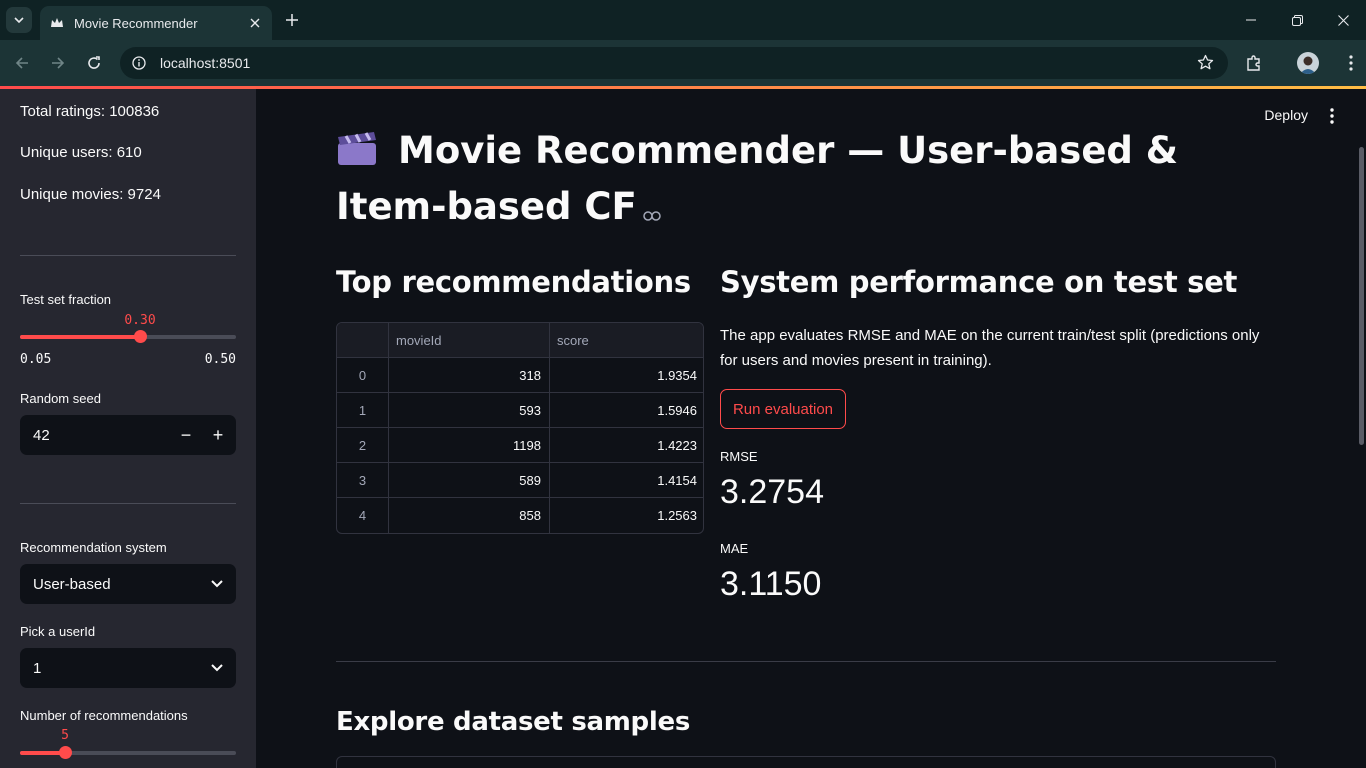 The image size is (1366, 768). What do you see at coordinates (626, 375) in the screenshot?
I see `cell-score: 1.9354` at bounding box center [626, 375].